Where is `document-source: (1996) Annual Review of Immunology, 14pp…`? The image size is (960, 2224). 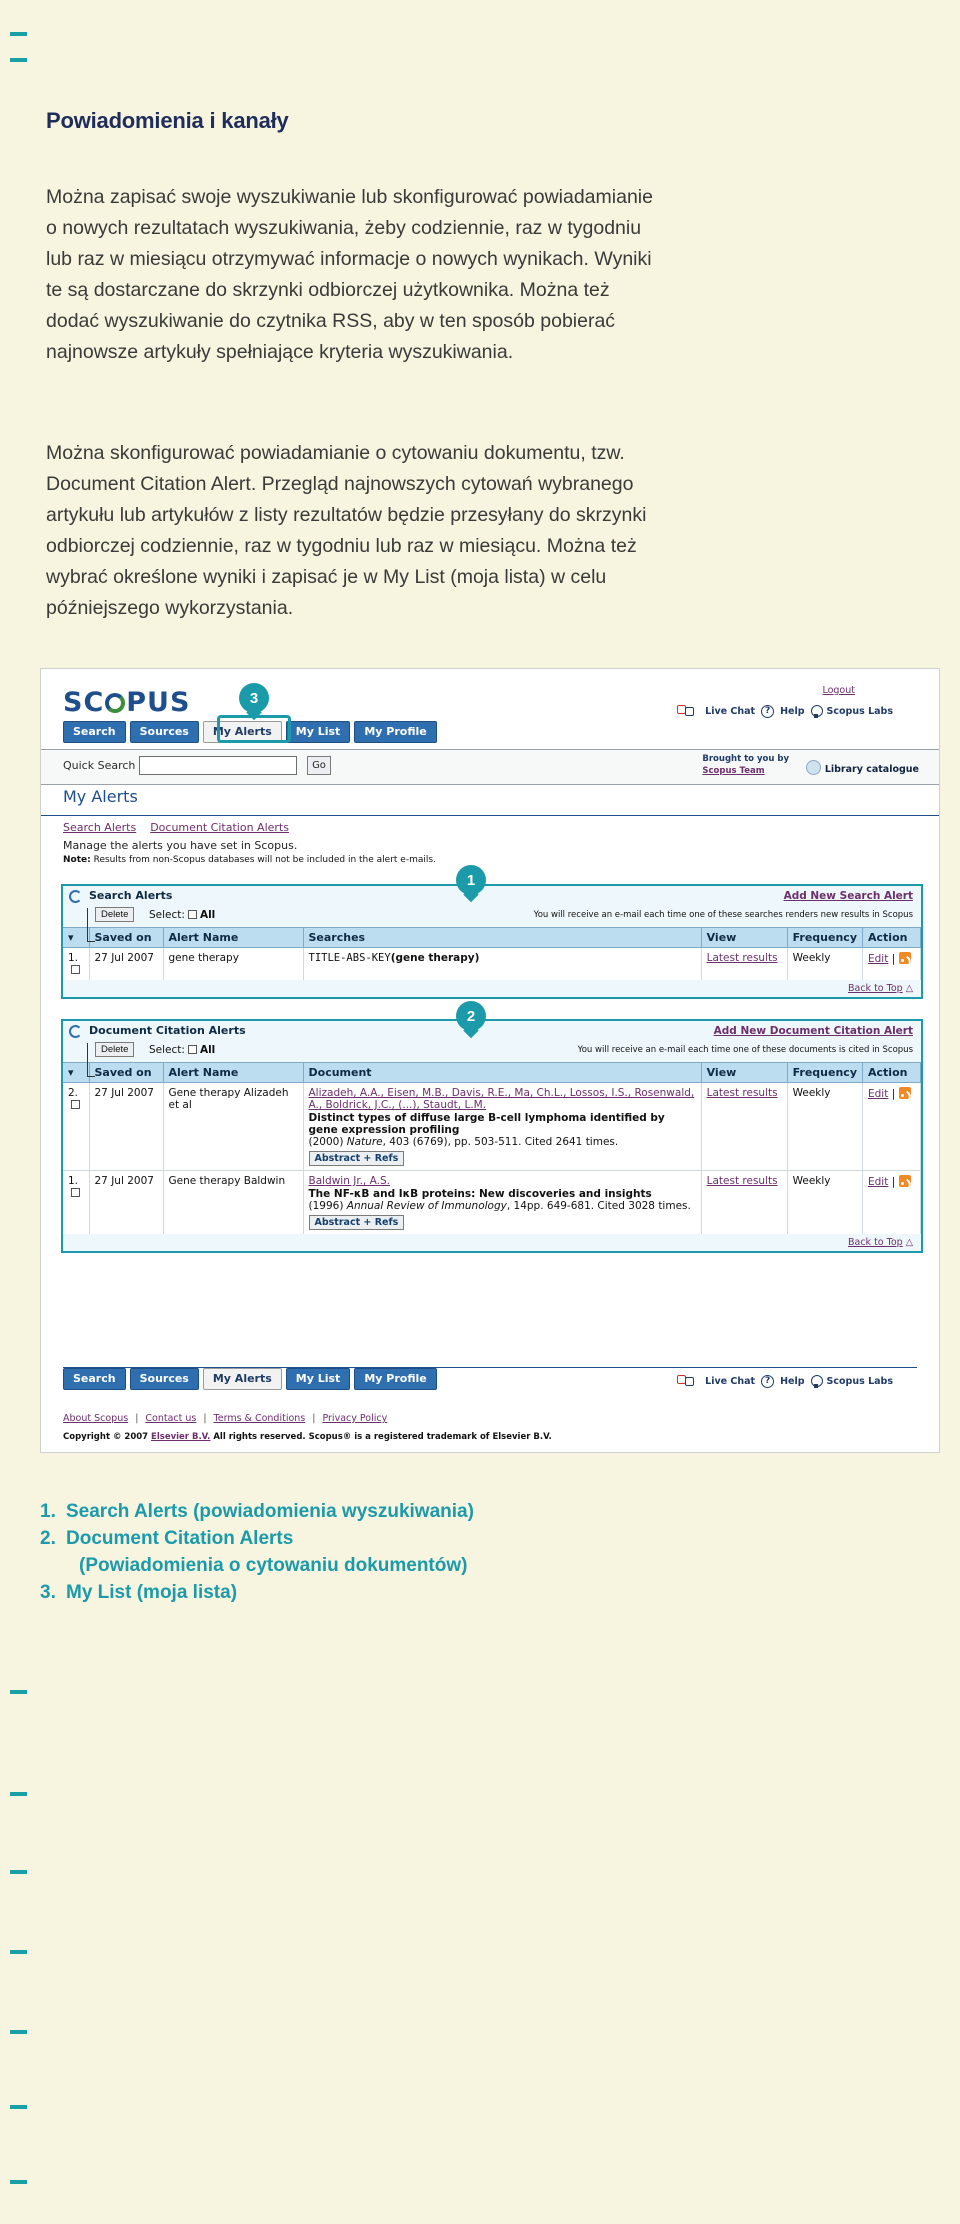
document-source: (1996) Annual Review of Immunology, 14pp… is located at coordinates (499, 1206).